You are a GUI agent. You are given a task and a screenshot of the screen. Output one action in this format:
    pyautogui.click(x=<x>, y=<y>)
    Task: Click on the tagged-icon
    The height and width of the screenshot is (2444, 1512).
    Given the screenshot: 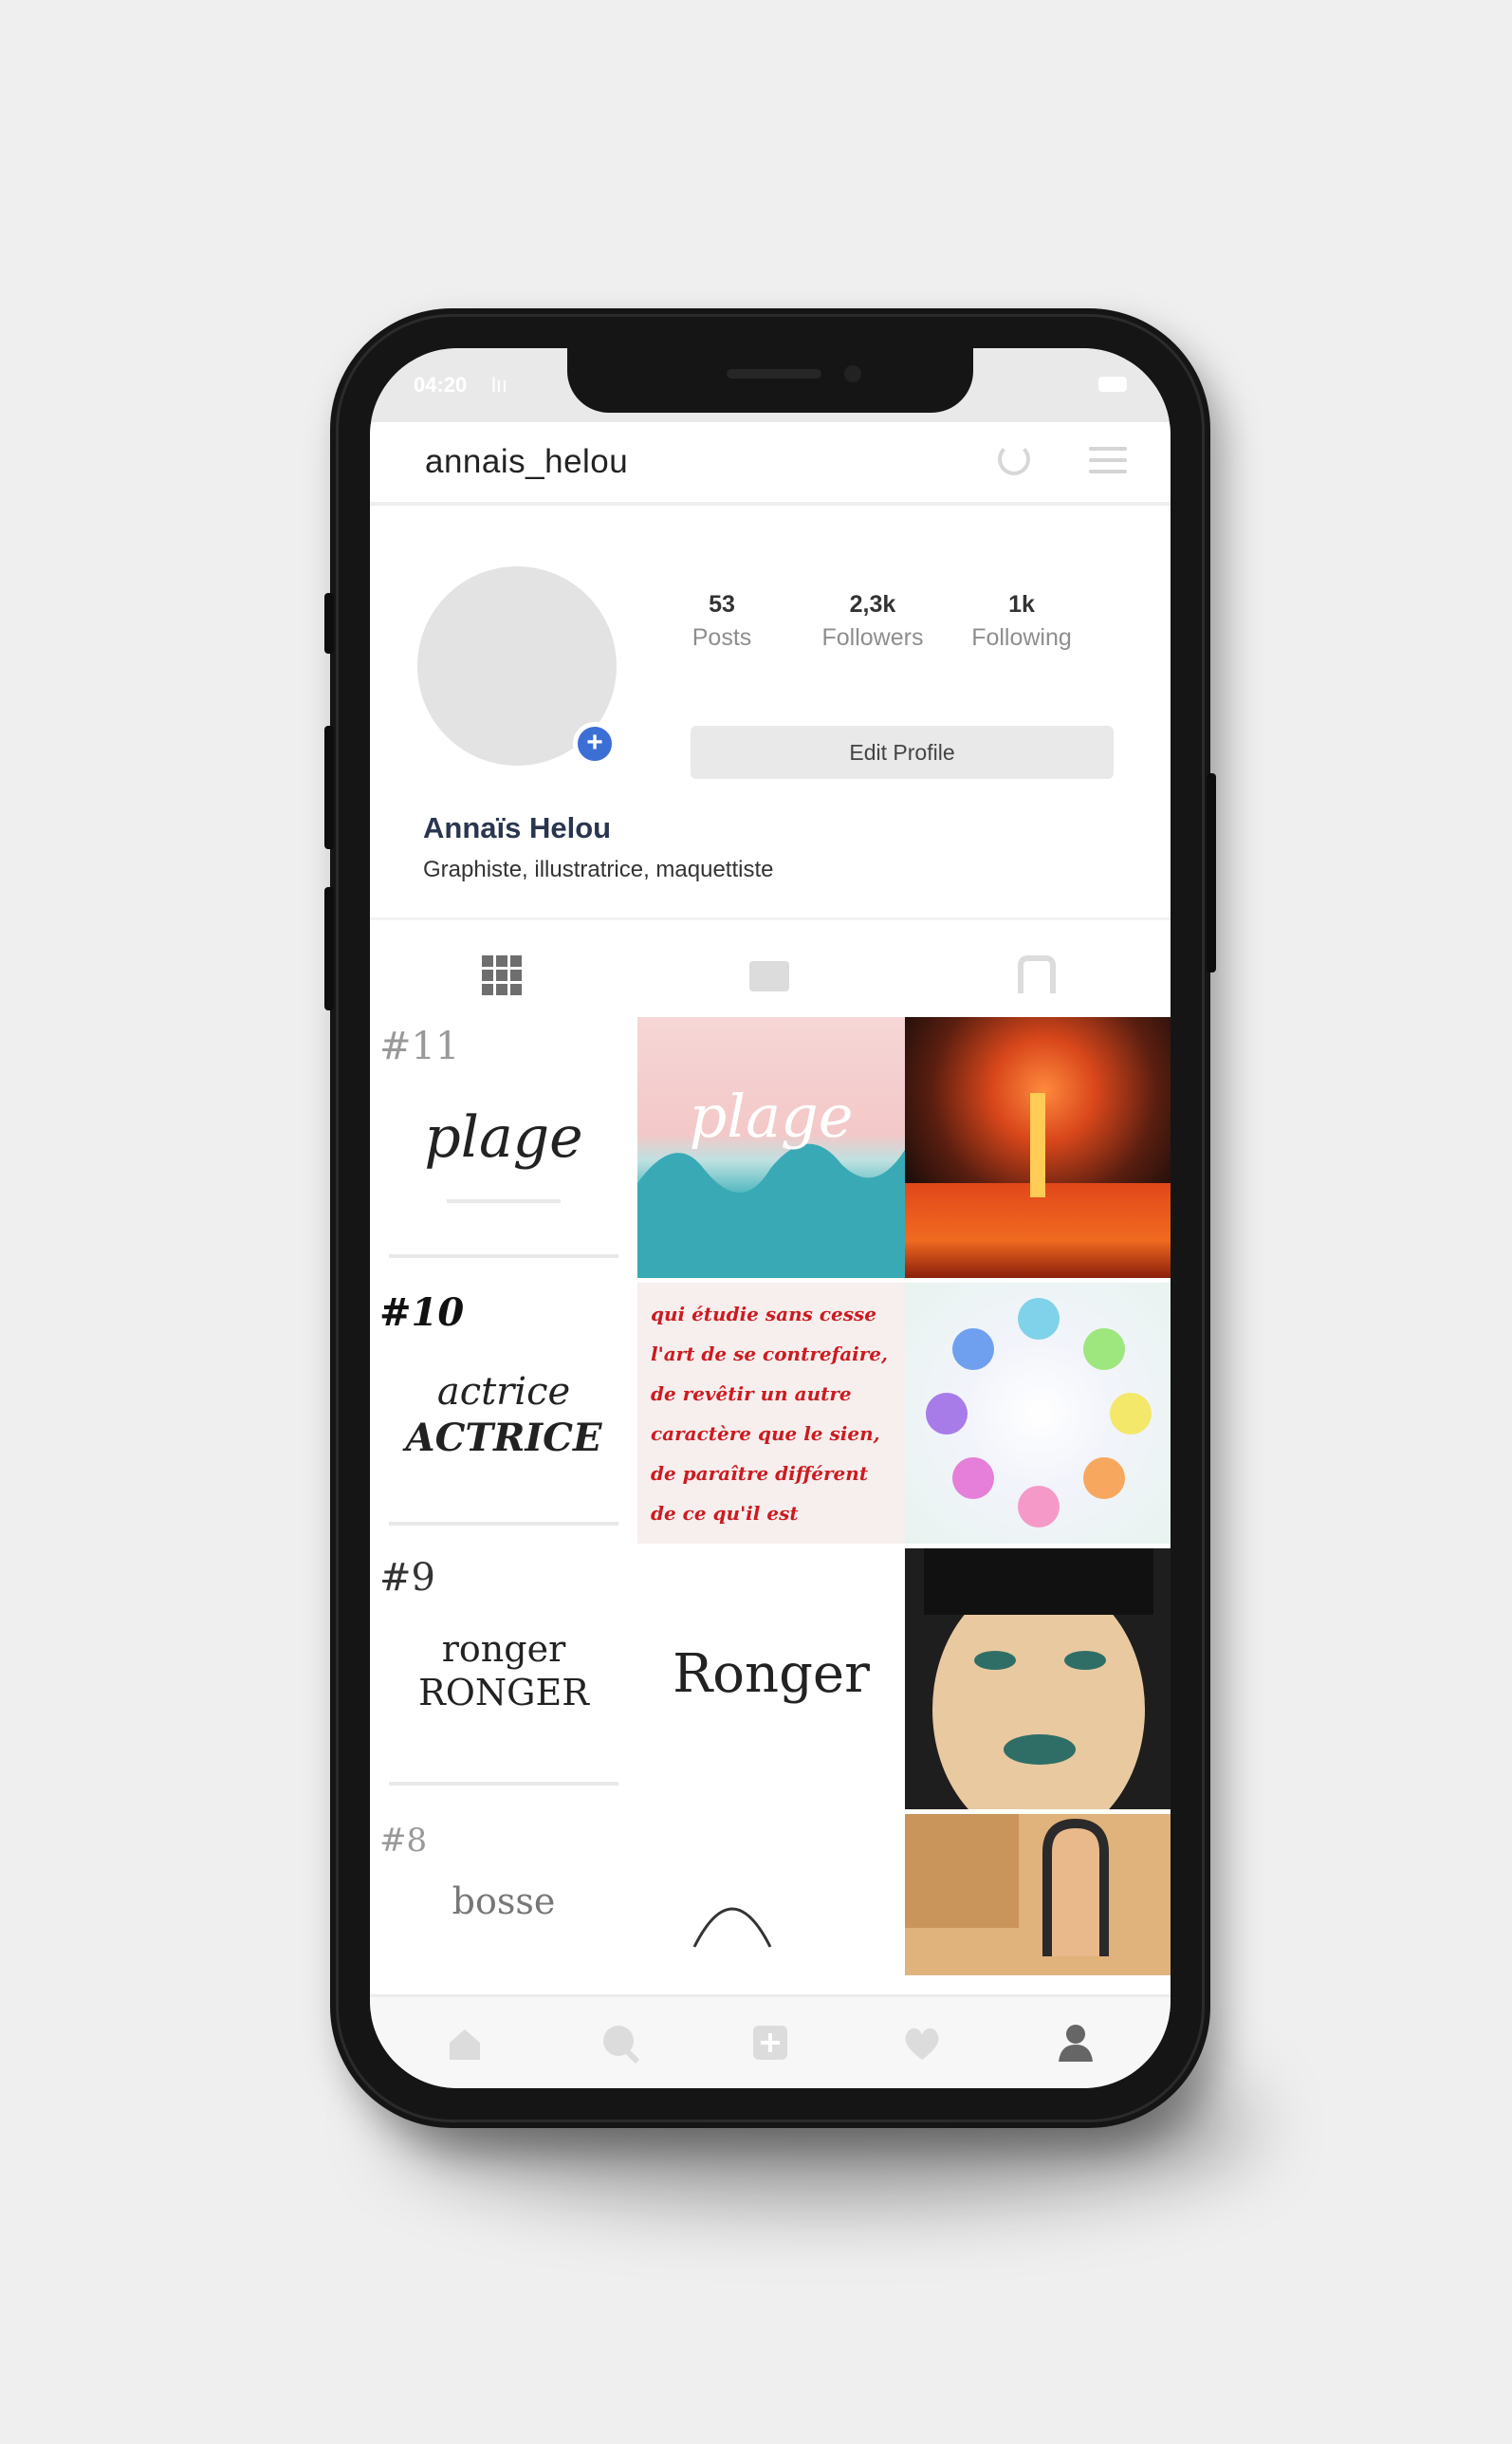 What is the action you would take?
    pyautogui.click(x=1037, y=974)
    